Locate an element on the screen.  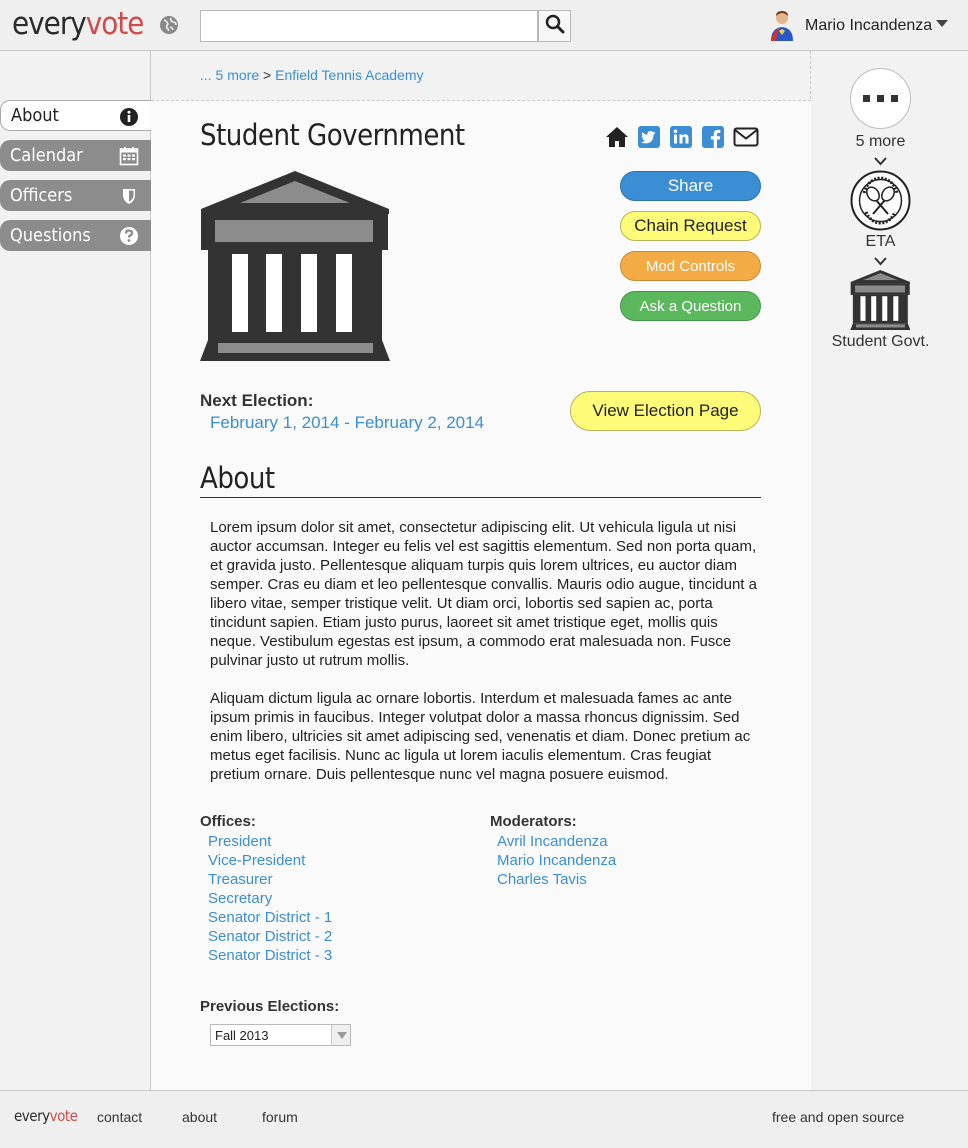
search-icon is located at coordinates (555, 26).